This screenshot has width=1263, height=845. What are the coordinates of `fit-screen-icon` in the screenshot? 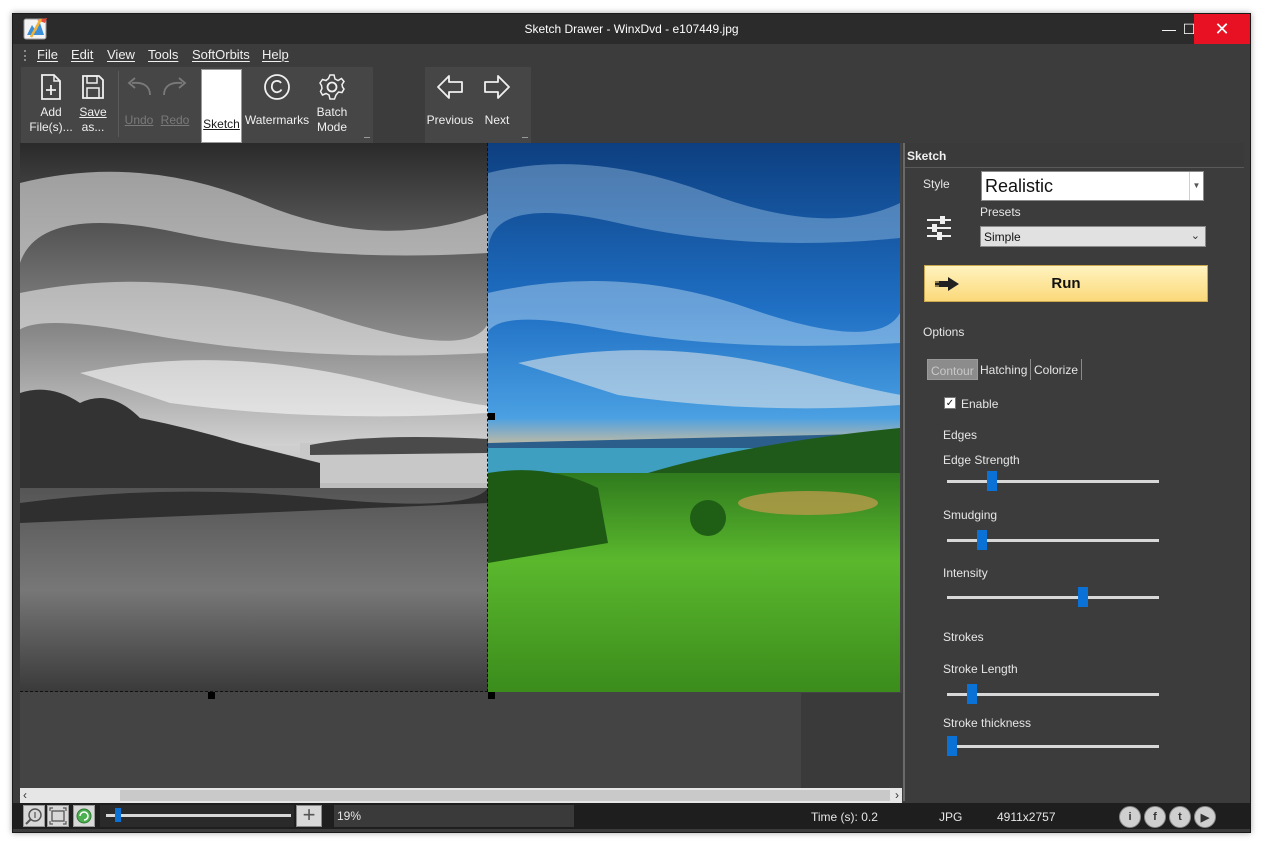 It's located at (58, 816).